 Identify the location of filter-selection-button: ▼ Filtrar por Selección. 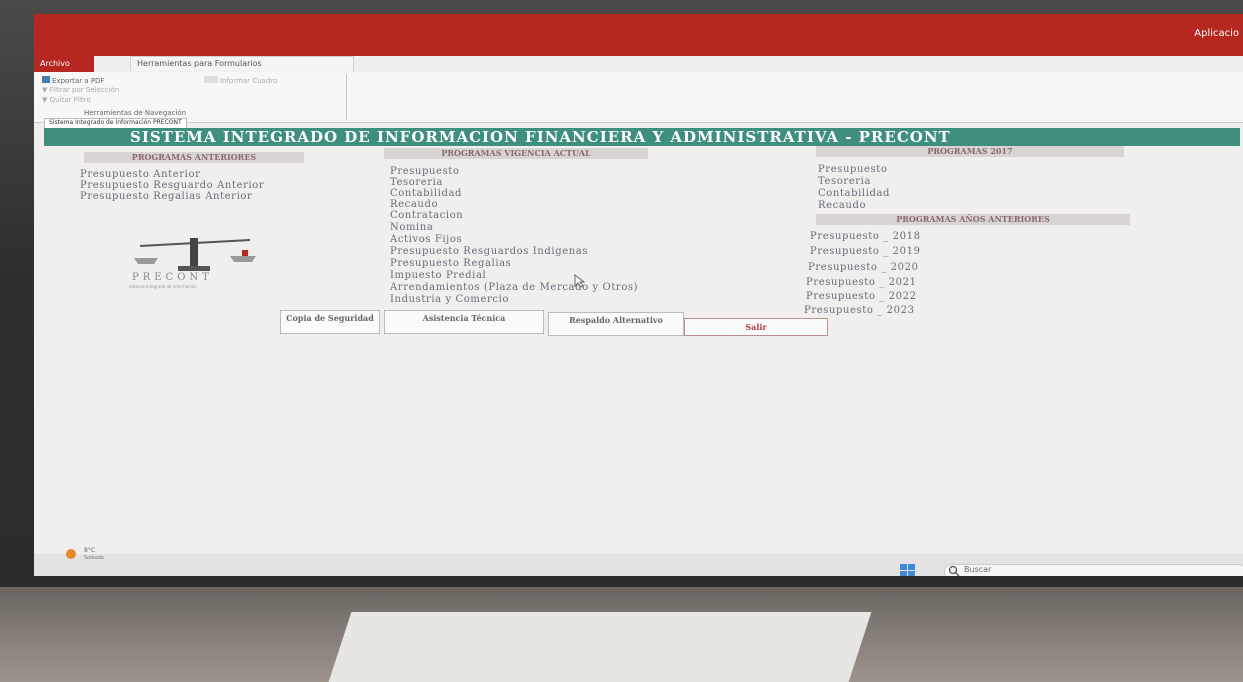
(80, 90).